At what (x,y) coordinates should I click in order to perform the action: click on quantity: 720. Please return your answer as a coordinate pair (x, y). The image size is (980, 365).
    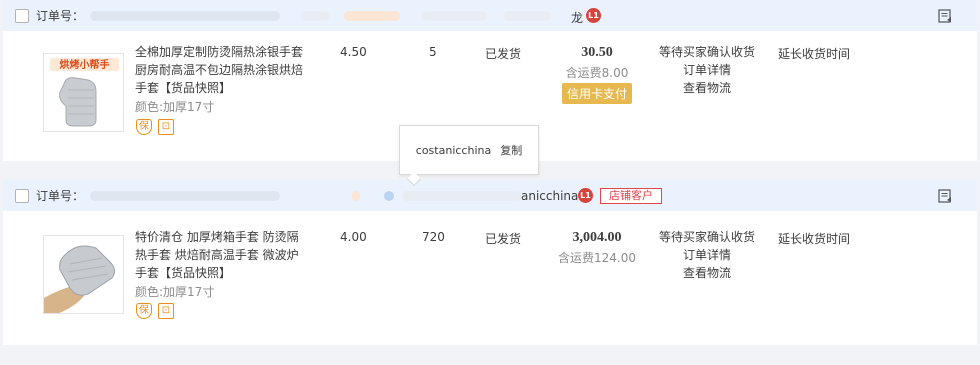
    Looking at the image, I should click on (433, 237).